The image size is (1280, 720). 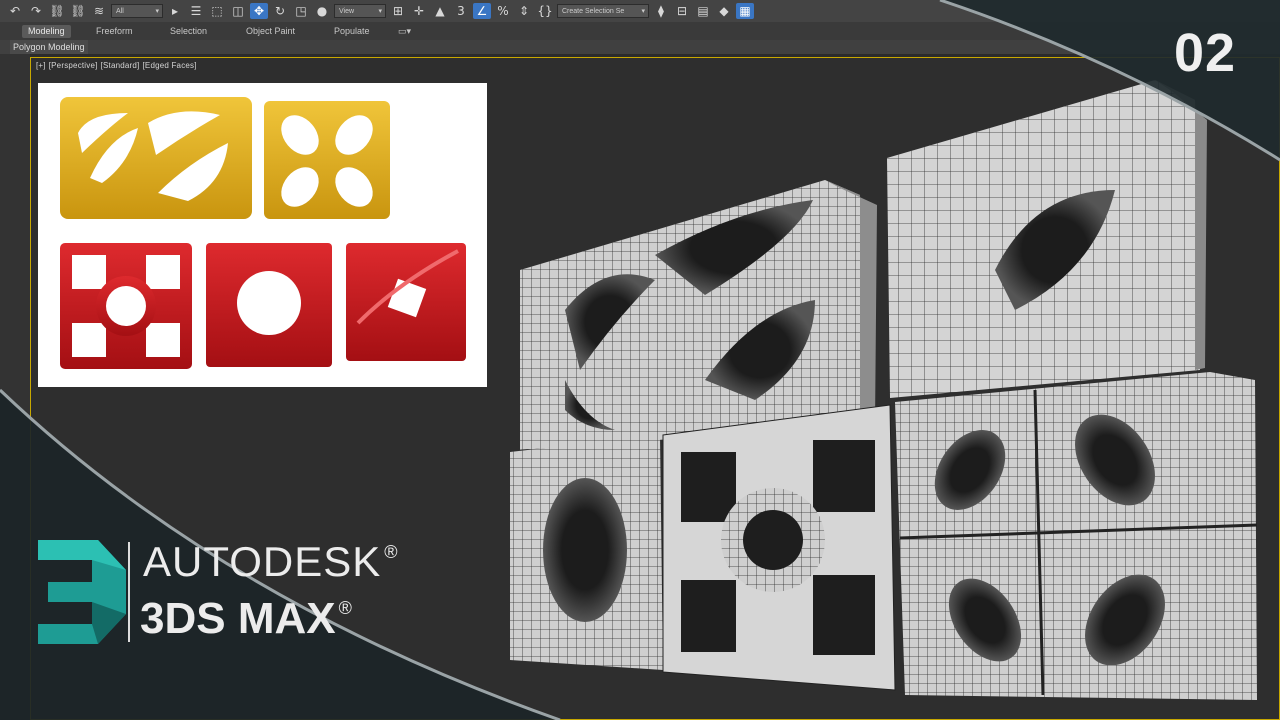 I want to click on viewport-menu-plus: [+], so click(x=41, y=65).